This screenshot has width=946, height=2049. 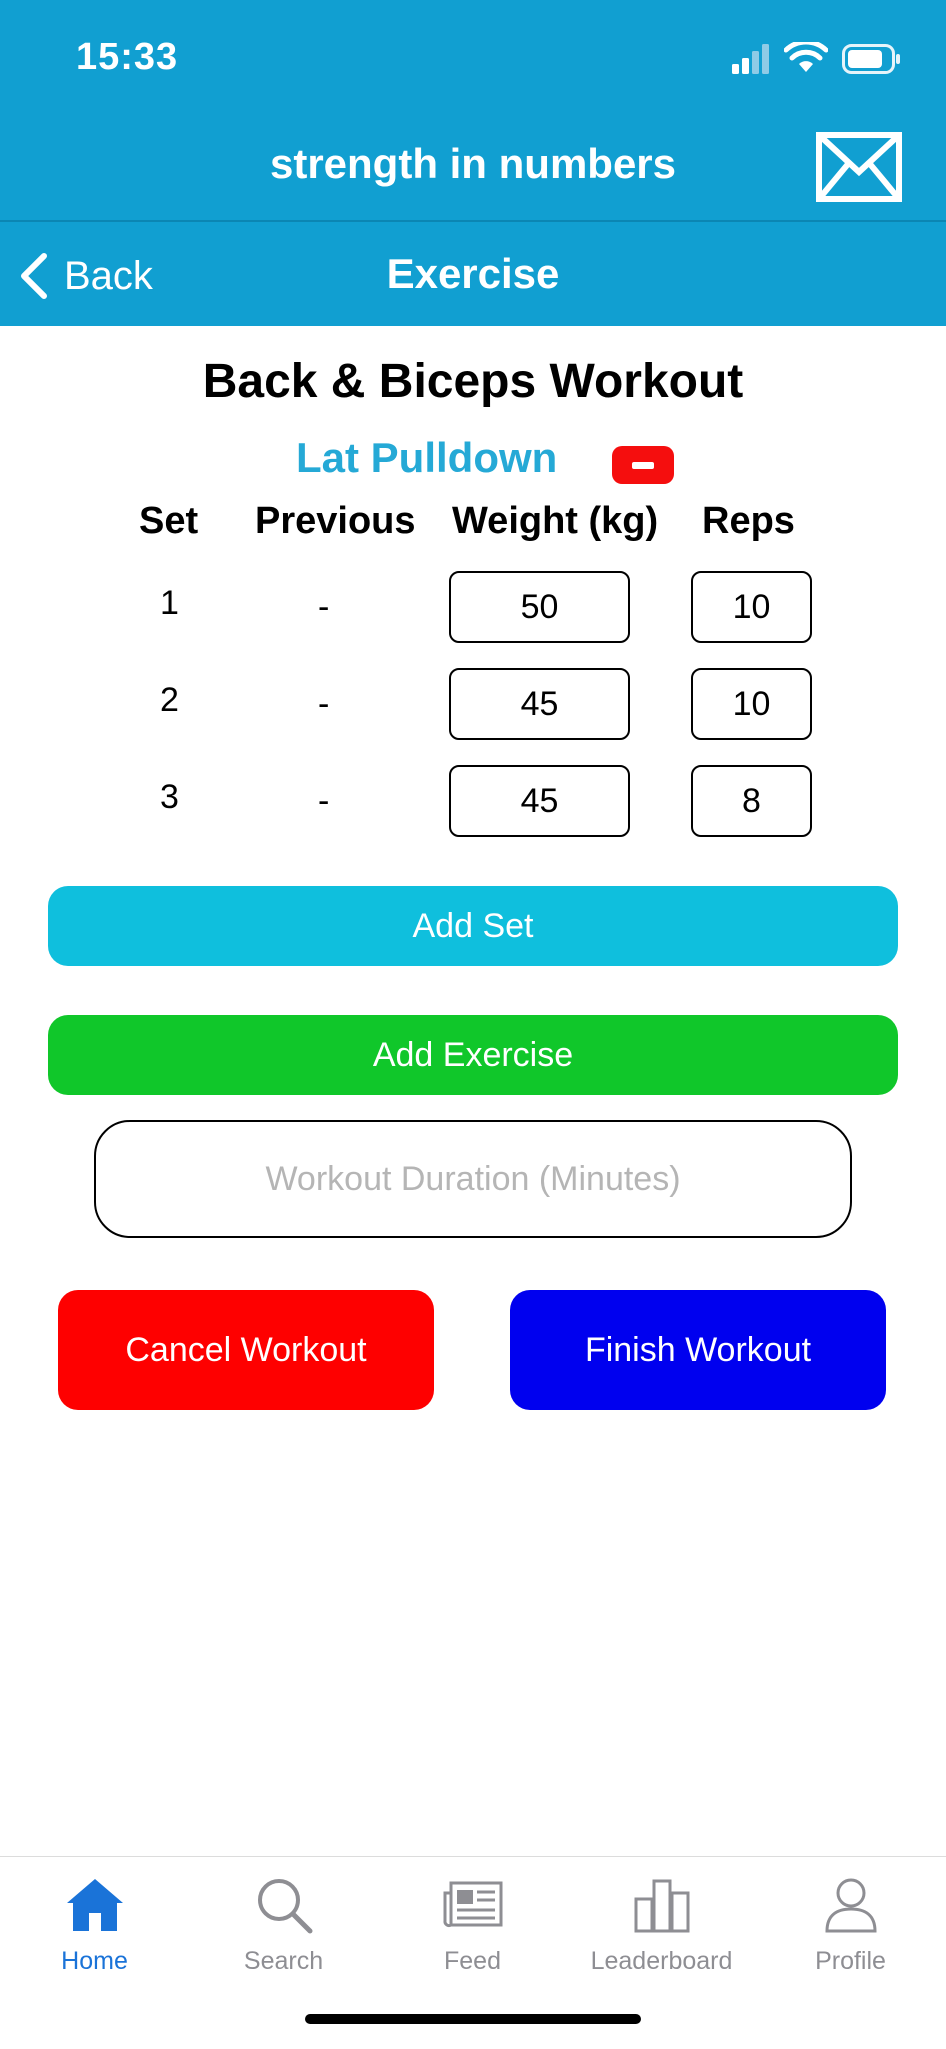 What do you see at coordinates (661, 1961) in the screenshot?
I see `tab-label: Leaderboard` at bounding box center [661, 1961].